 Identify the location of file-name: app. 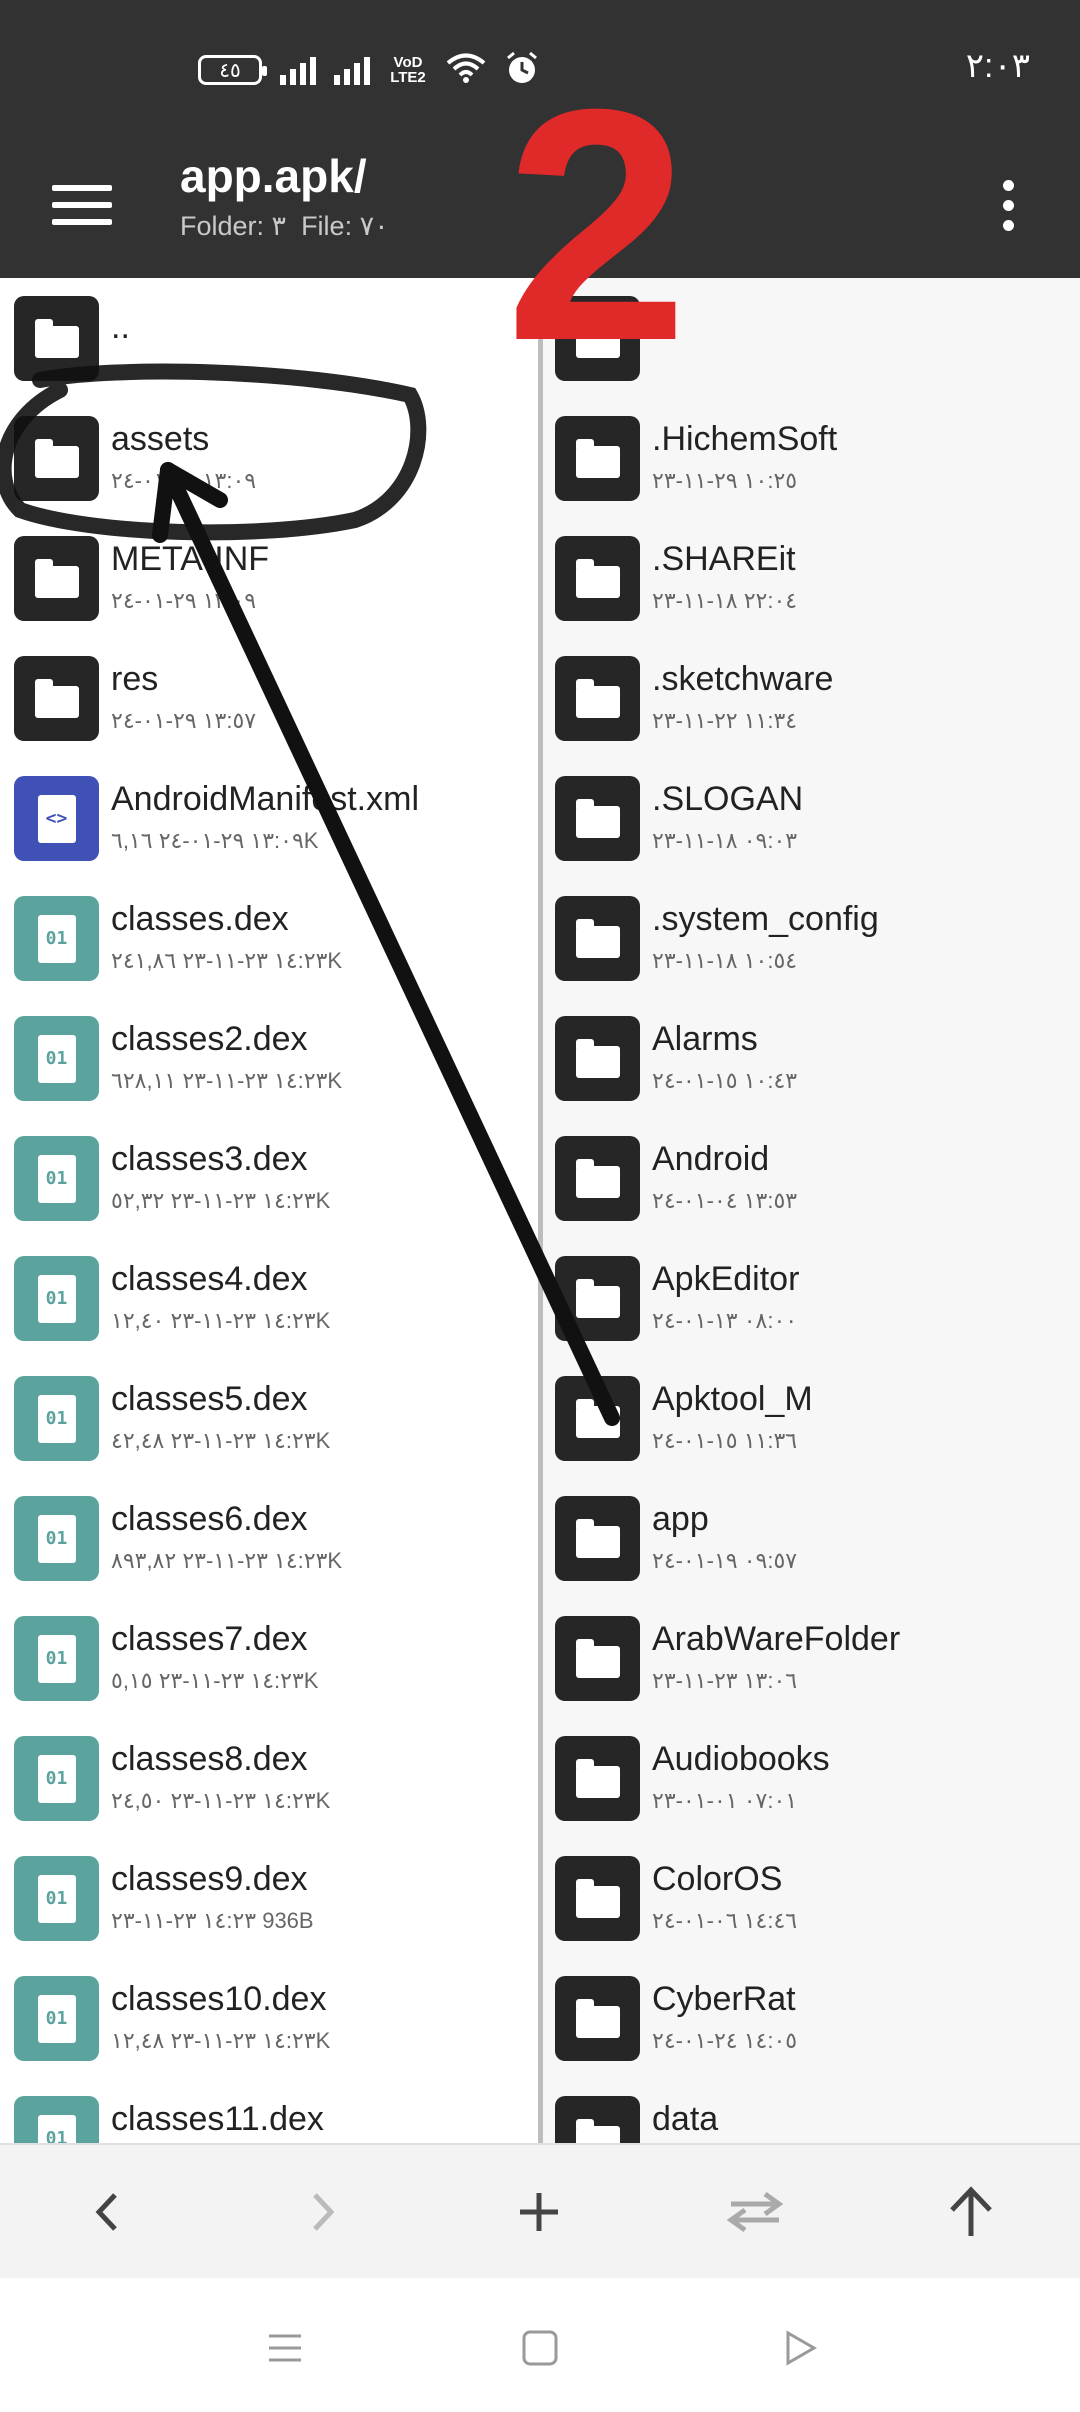
(680, 1519).